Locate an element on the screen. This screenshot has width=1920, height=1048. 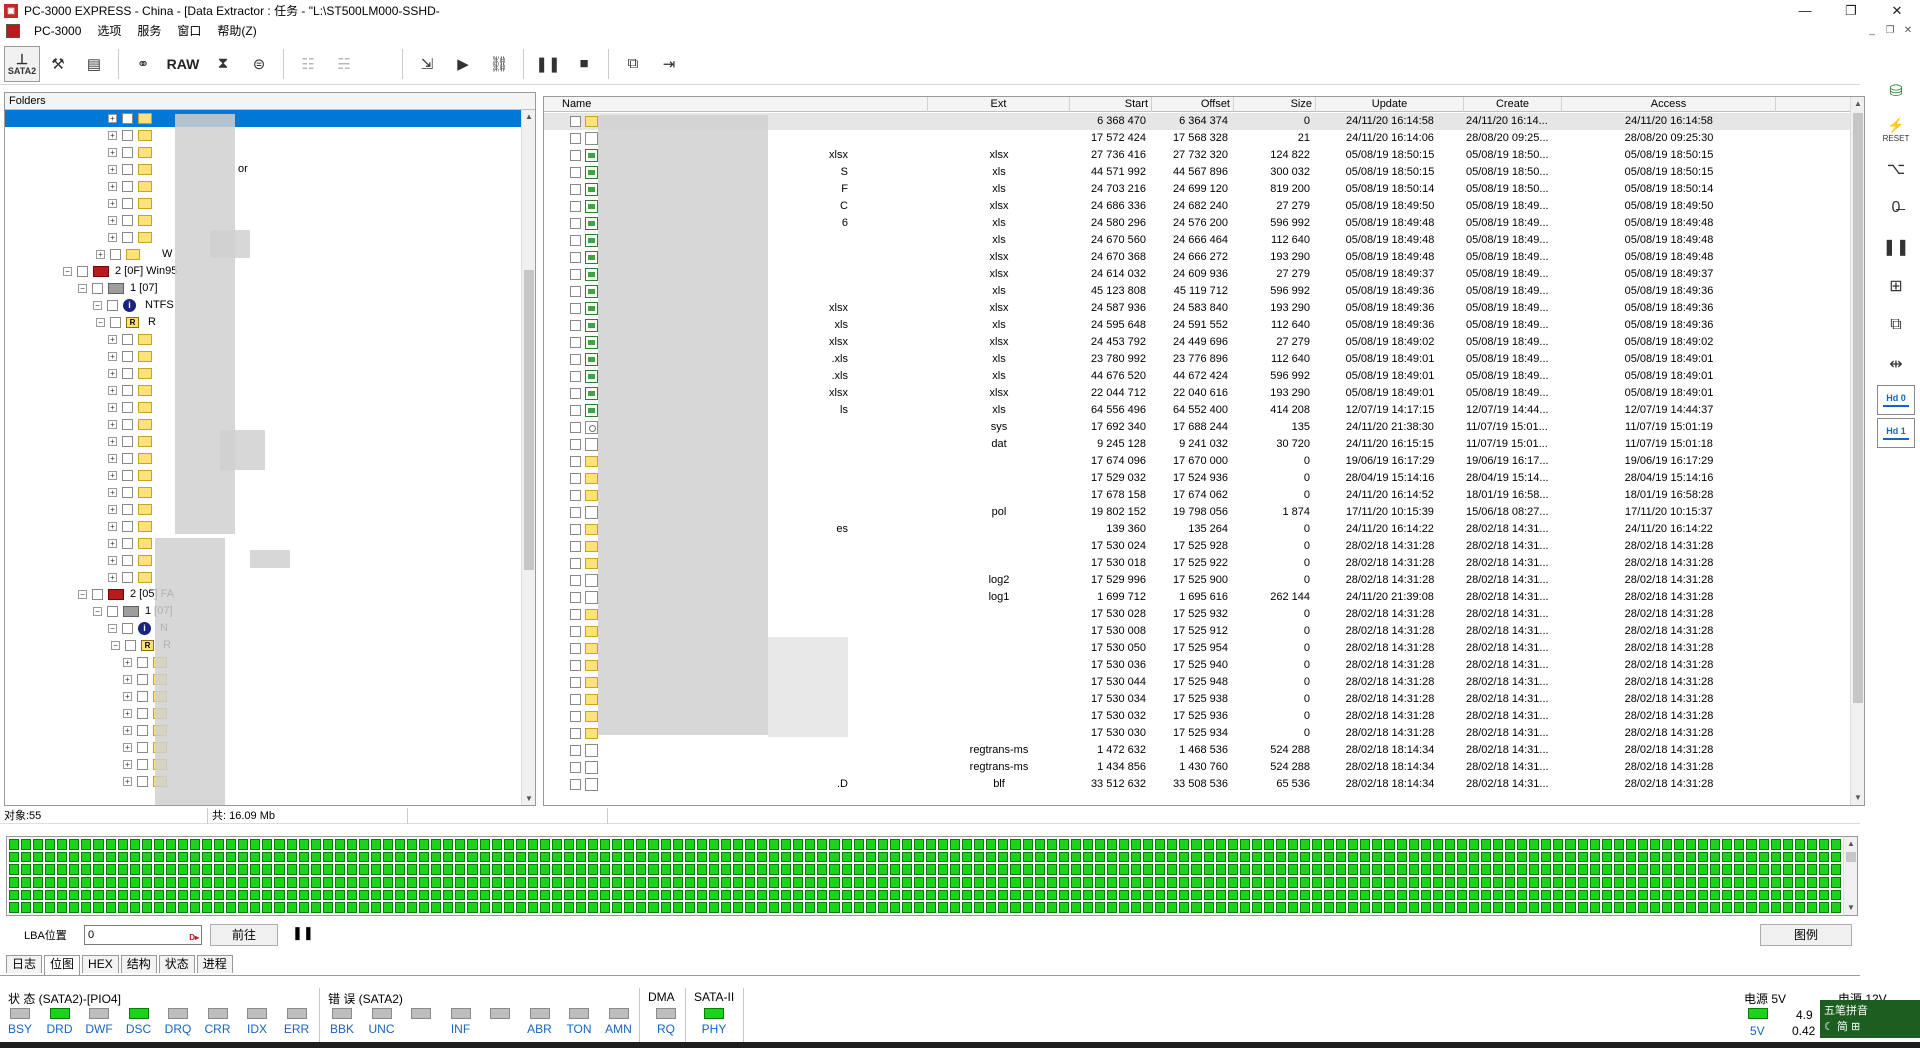
scrollbar-thumb is located at coordinates (529, 420).